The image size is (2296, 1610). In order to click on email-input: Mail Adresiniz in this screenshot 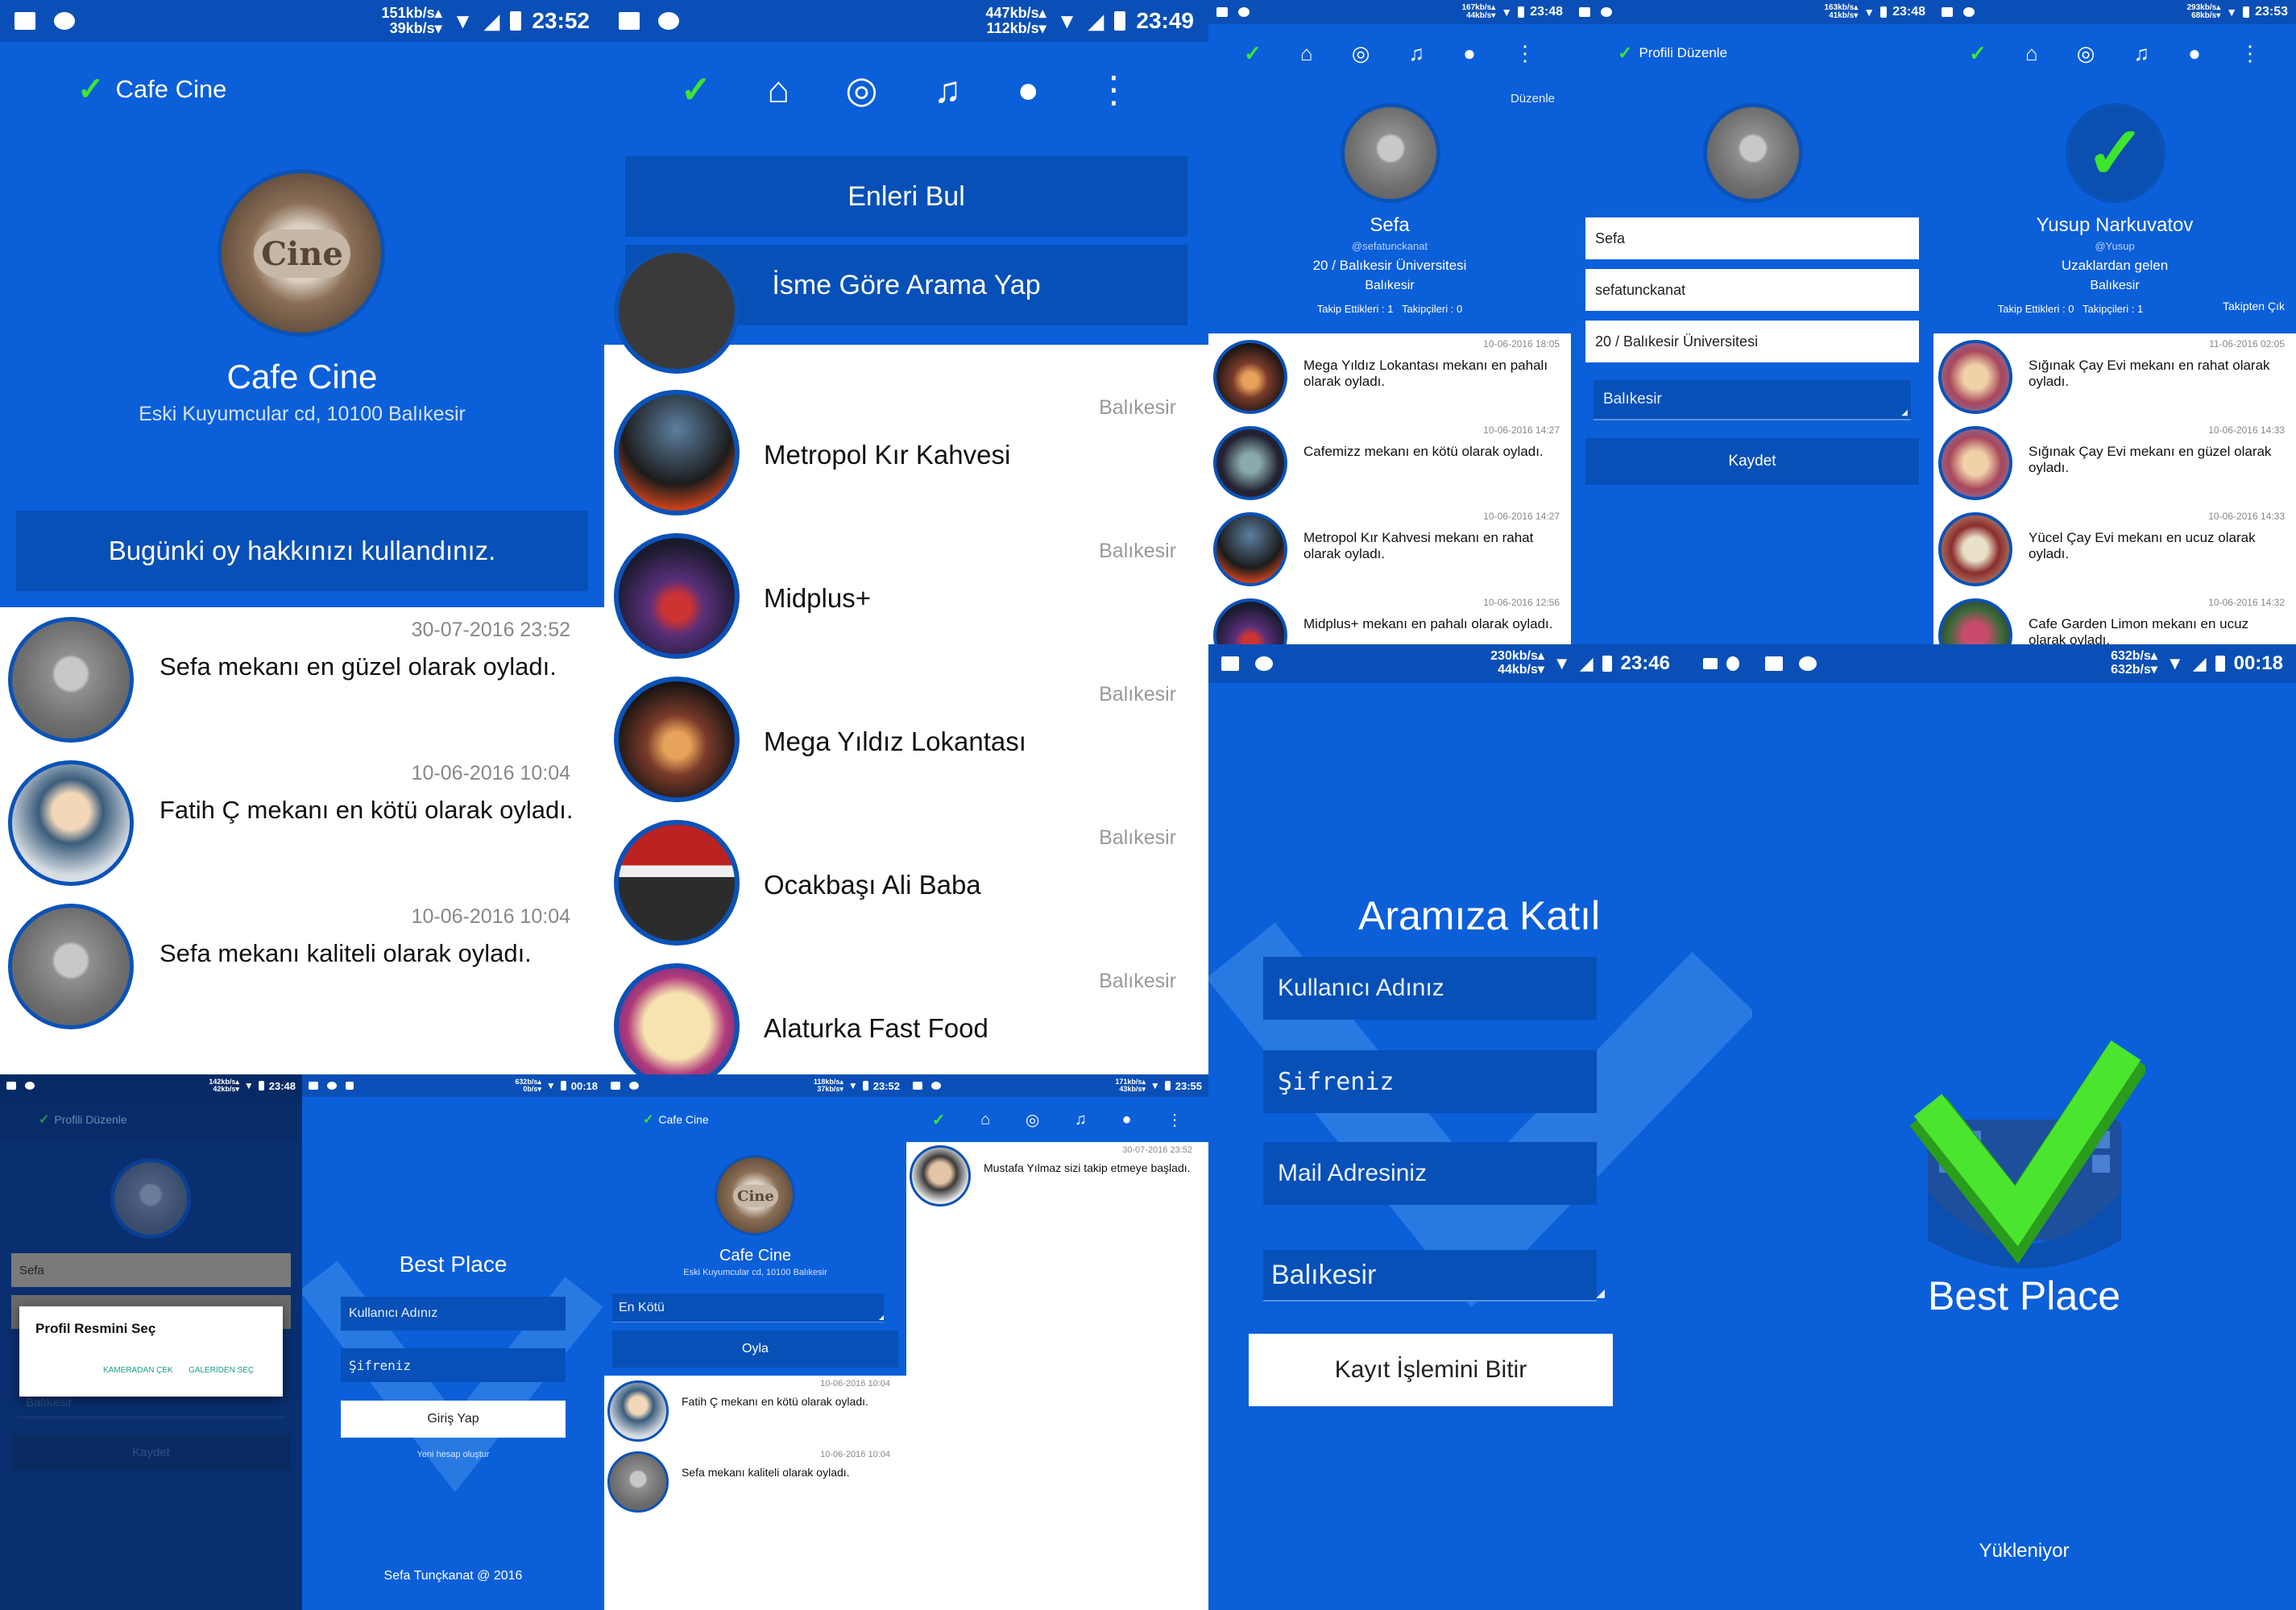, I will do `click(1430, 1173)`.